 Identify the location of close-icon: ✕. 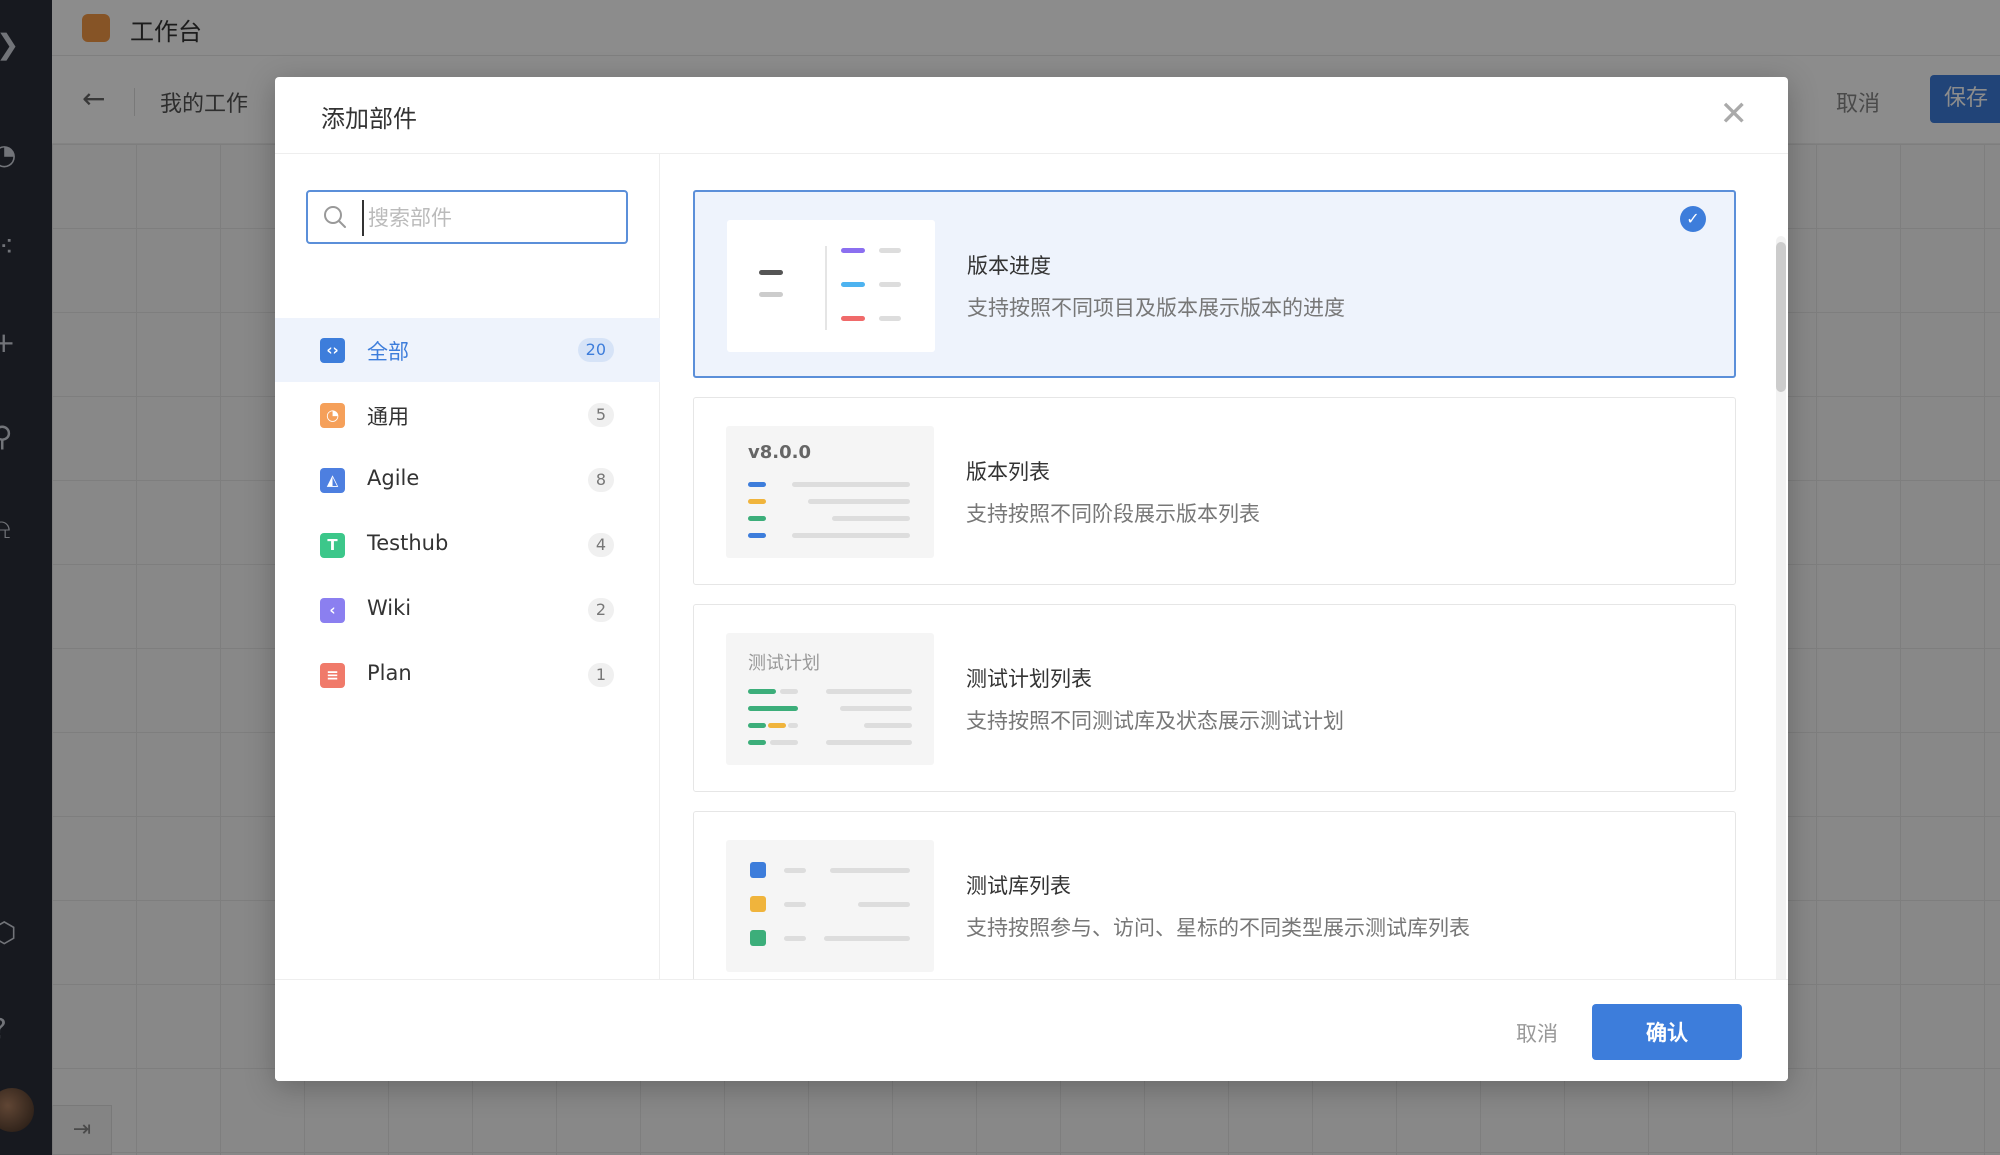
(1734, 114).